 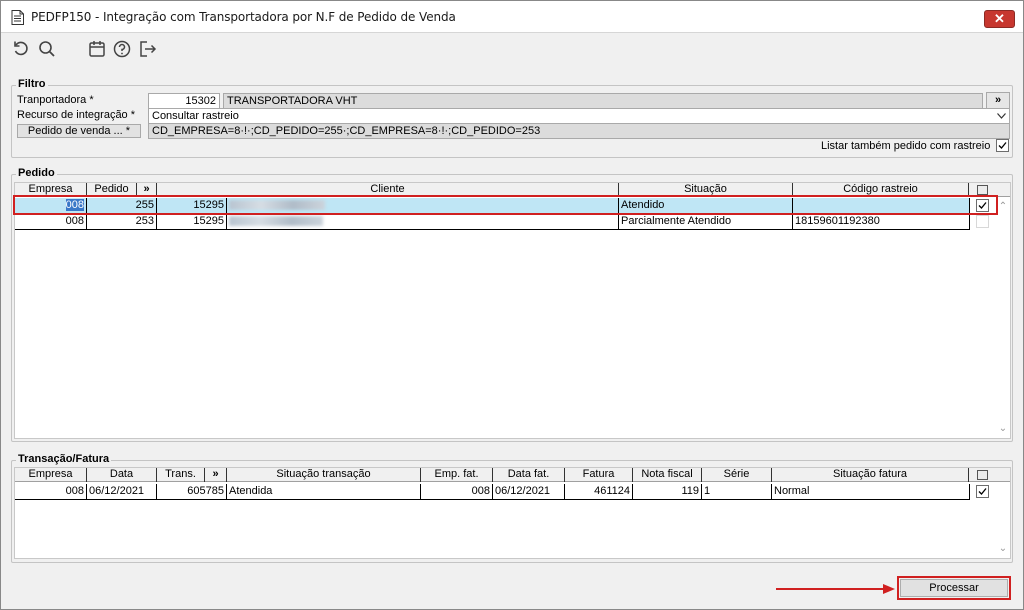 What do you see at coordinates (870, 475) in the screenshot?
I see `col-situacao-fatura: Situação fatura` at bounding box center [870, 475].